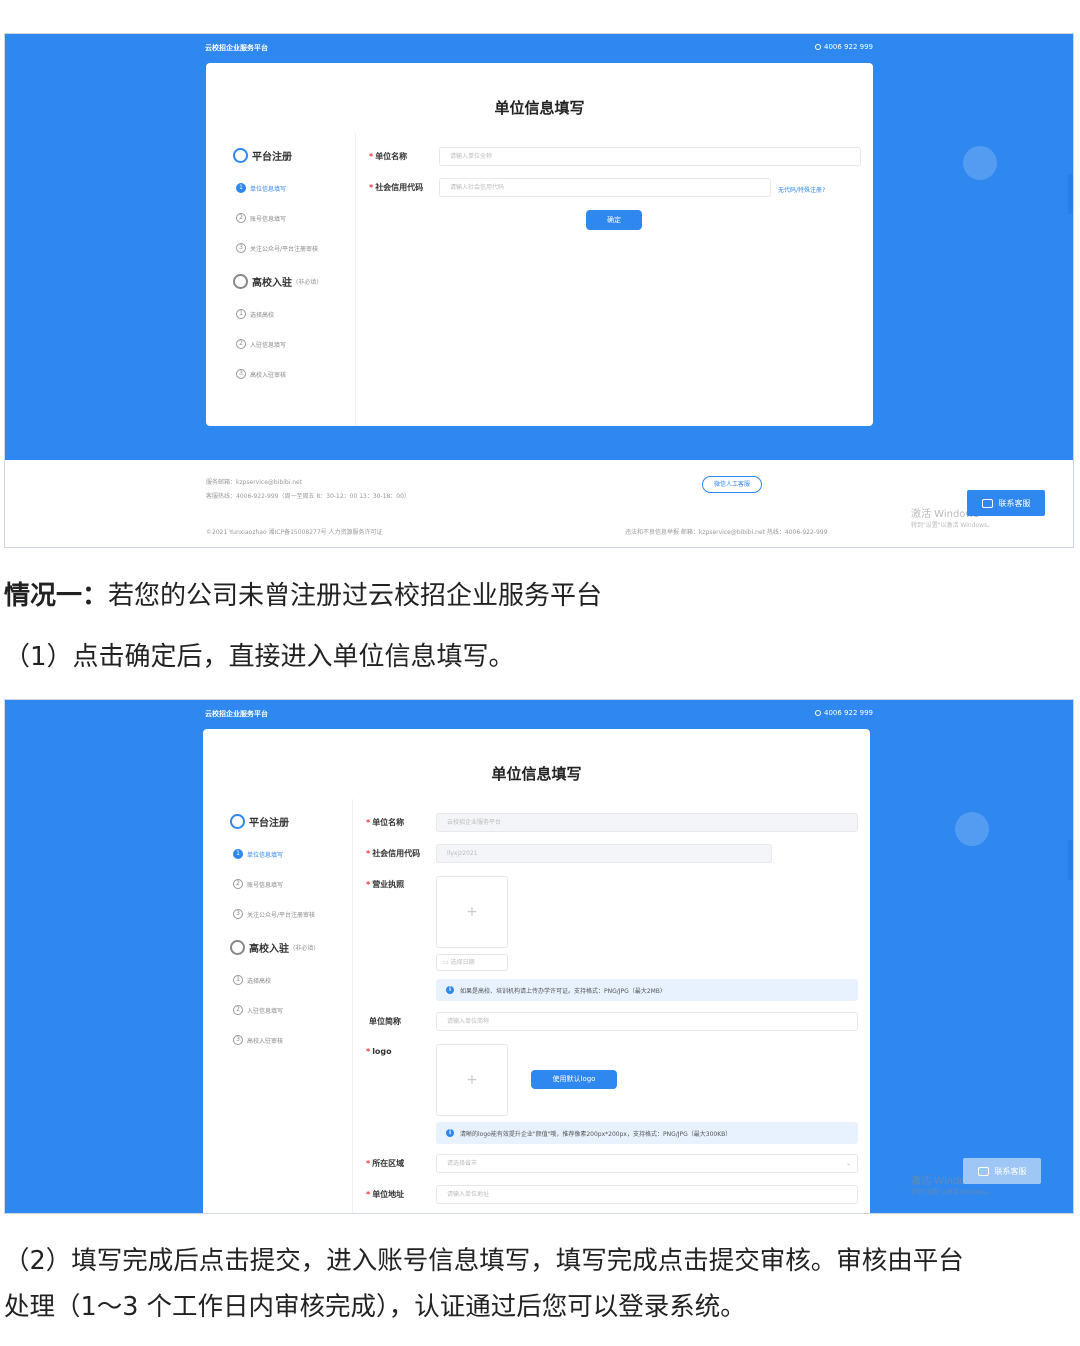  Describe the element at coordinates (472, 1080) in the screenshot. I see `logo-upload: +` at that location.